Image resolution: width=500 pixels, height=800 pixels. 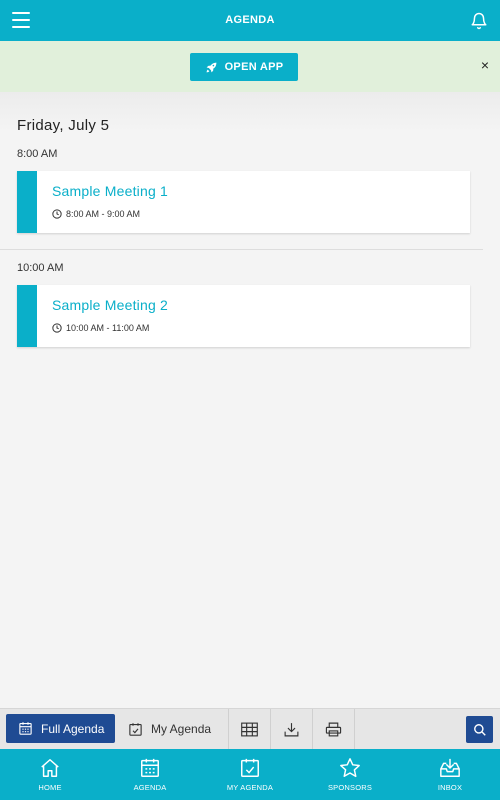 I want to click on home-icon, so click(x=50, y=768).